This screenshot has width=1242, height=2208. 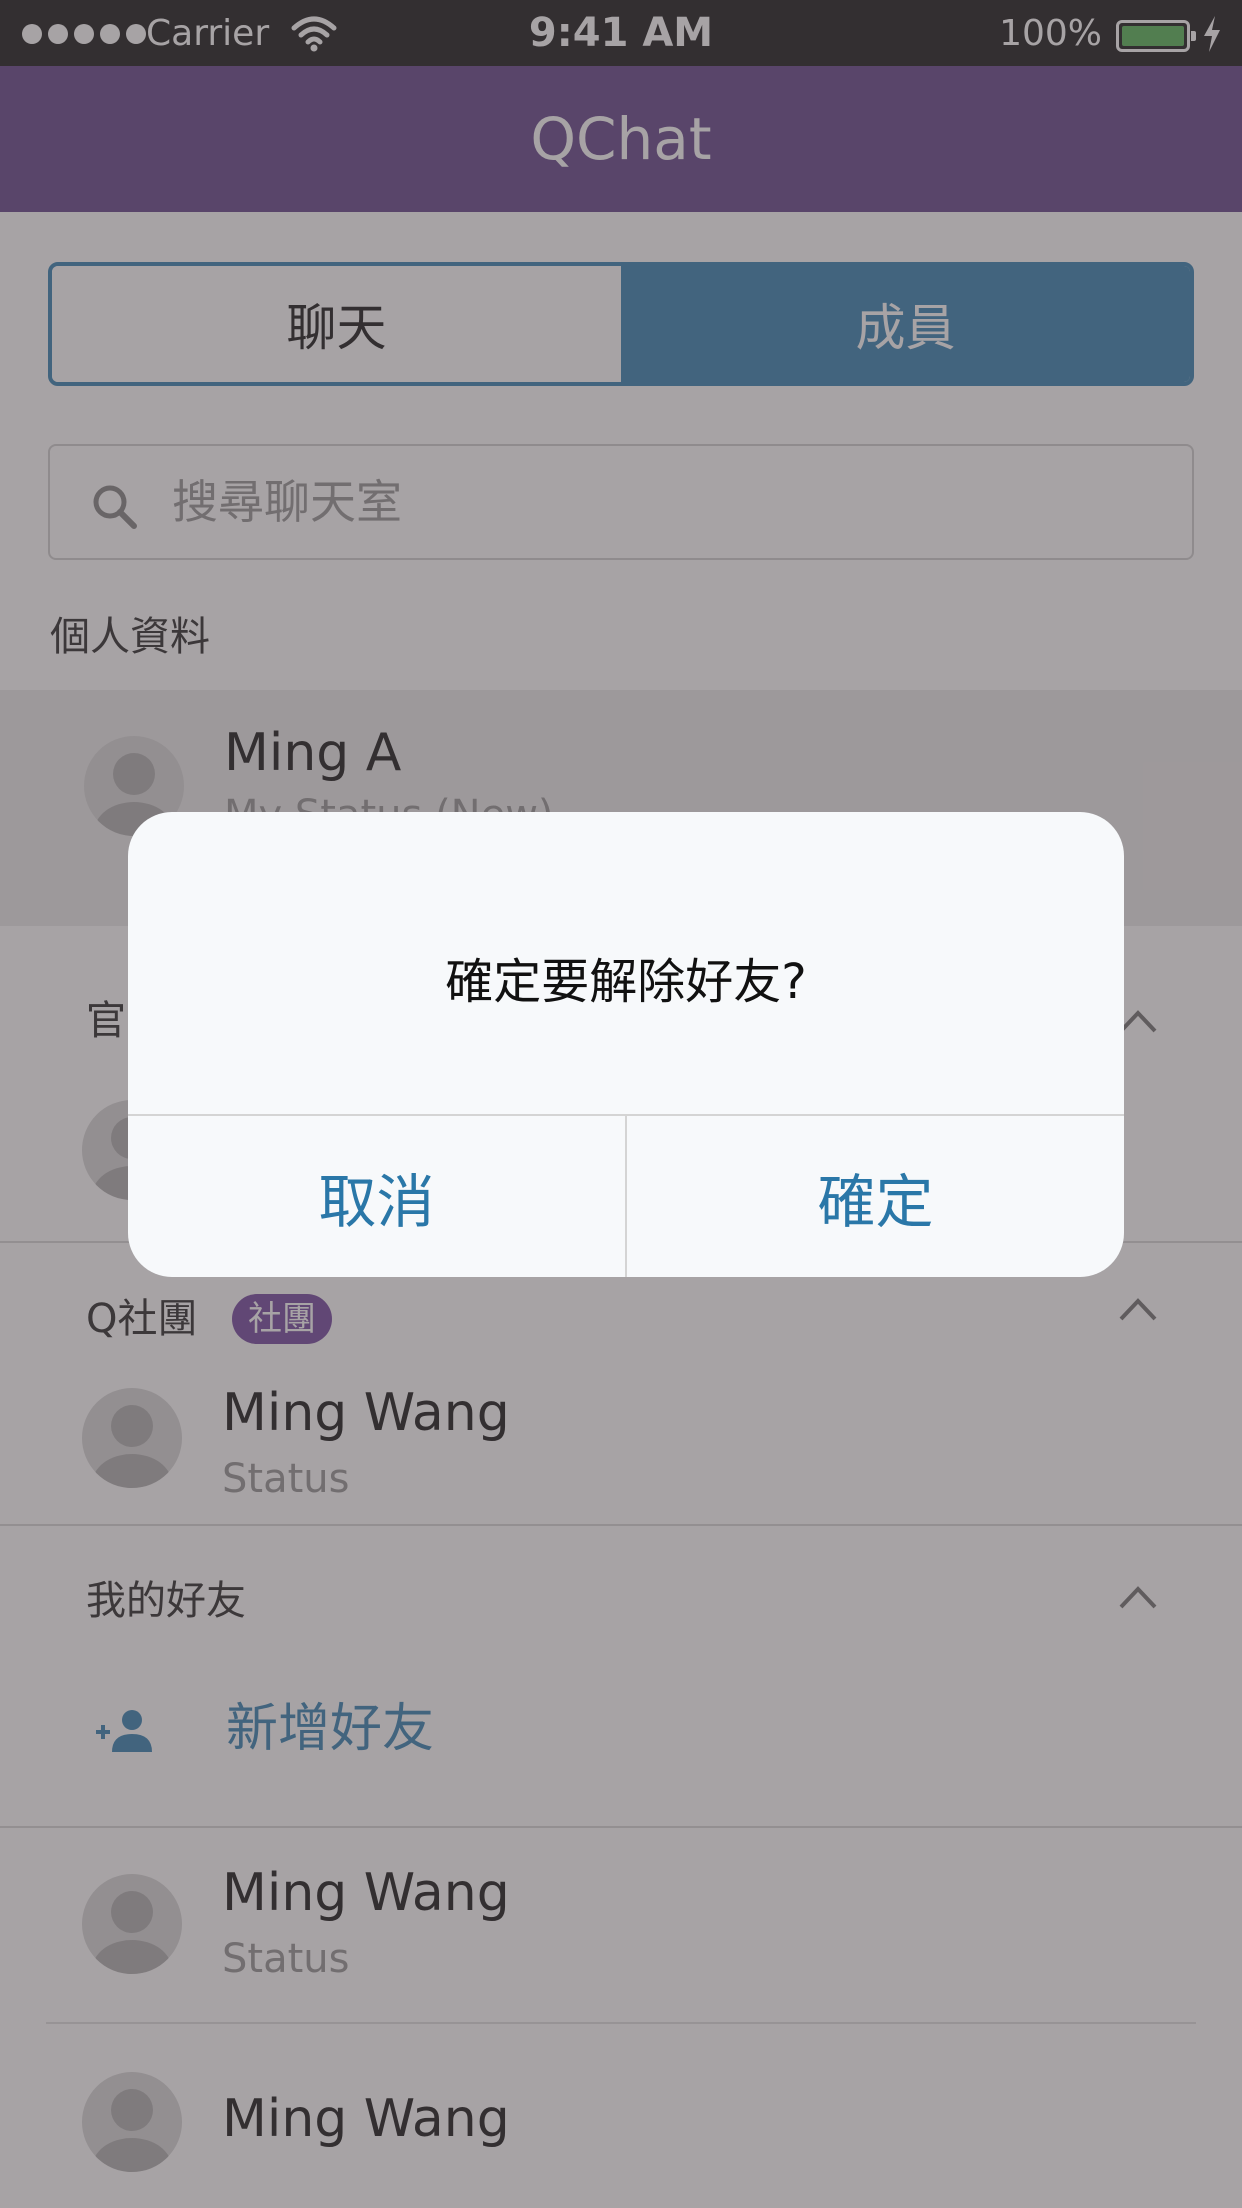 I want to click on cancel-button: 取消, so click(x=376, y=1196).